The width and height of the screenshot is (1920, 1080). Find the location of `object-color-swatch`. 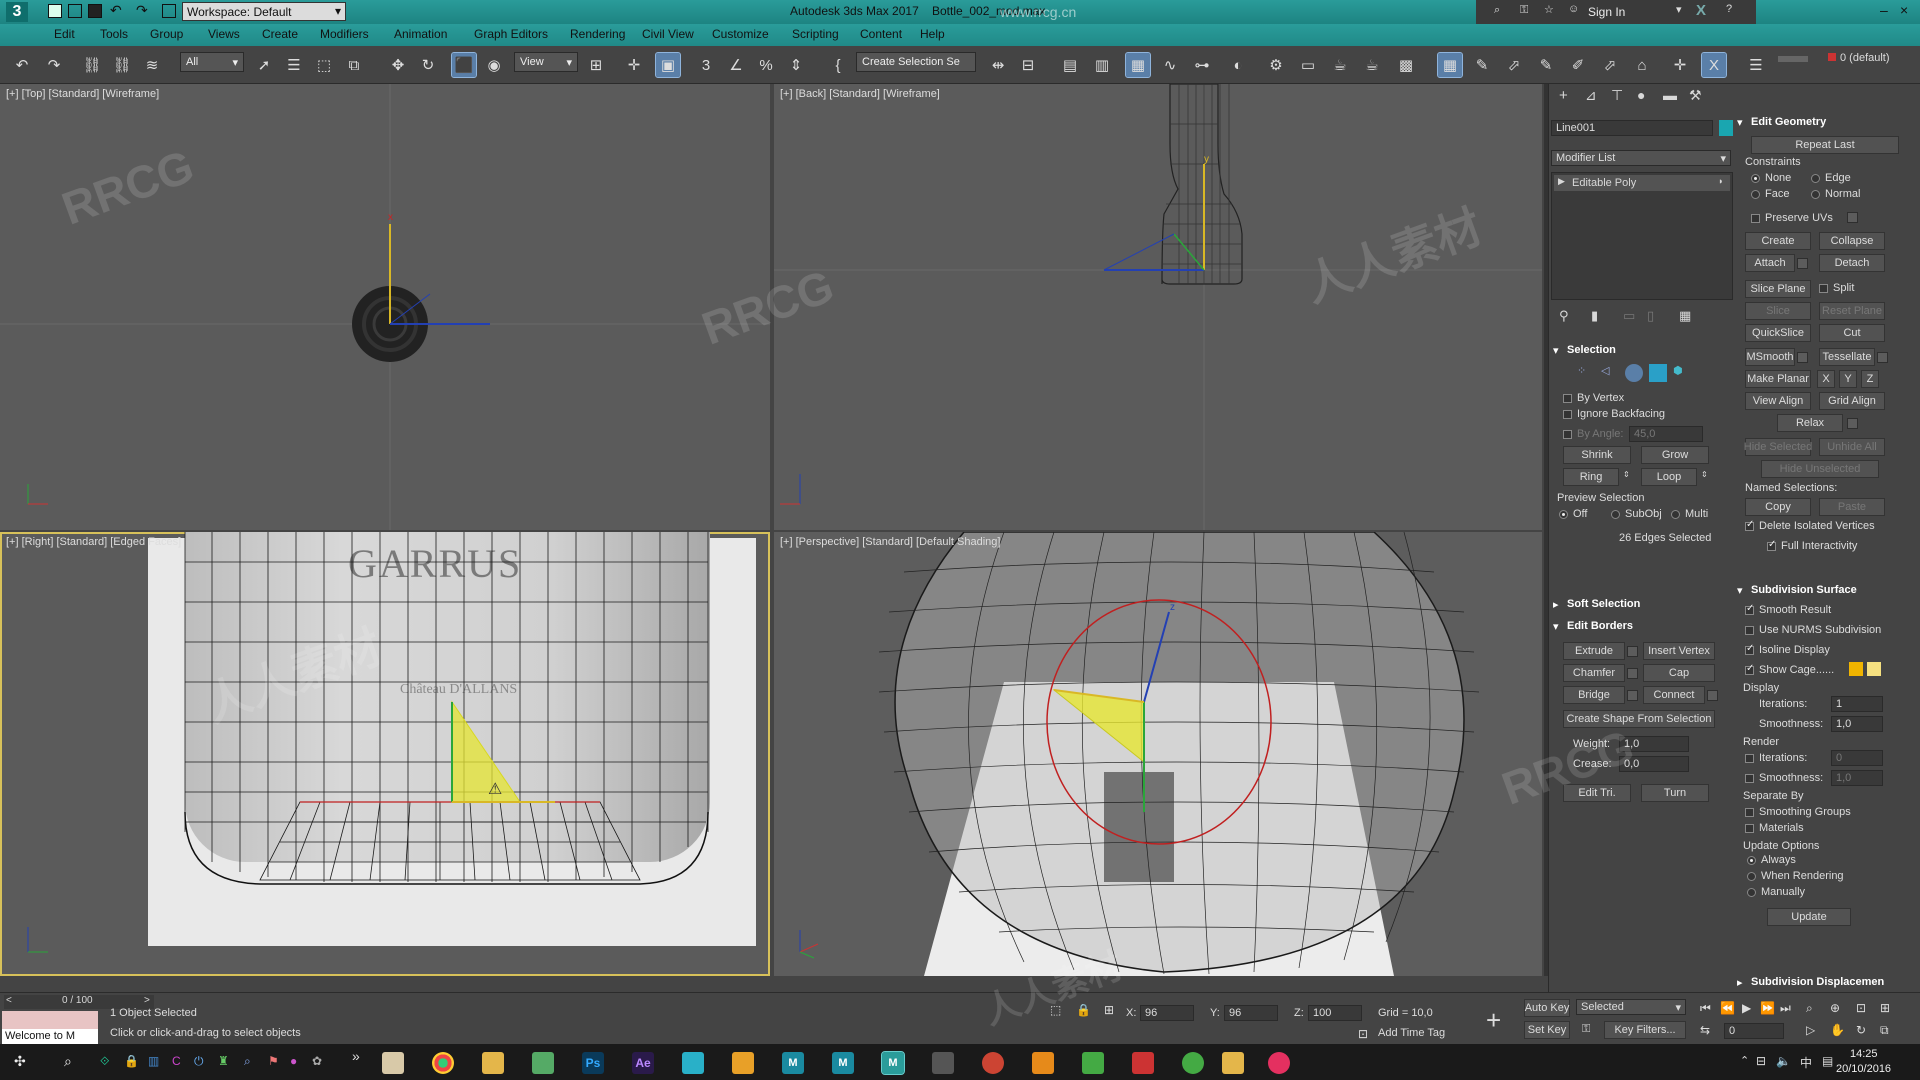

object-color-swatch is located at coordinates (1726, 128).